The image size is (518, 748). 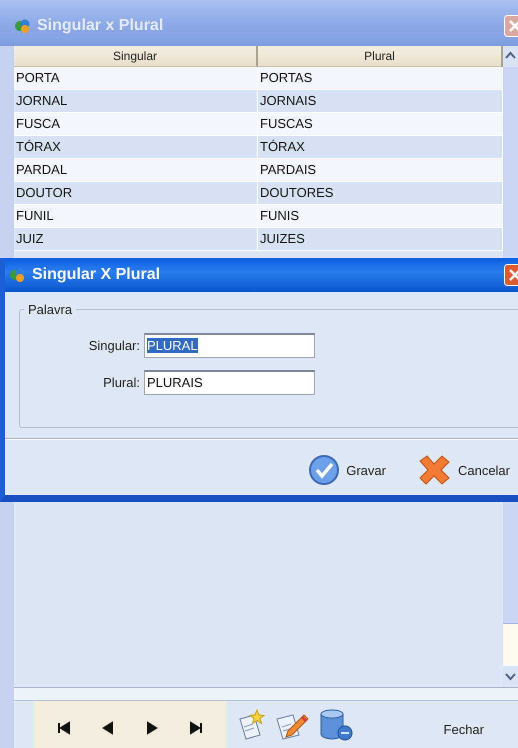 What do you see at coordinates (136, 78) in the screenshot?
I see `table-cell: PORTA` at bounding box center [136, 78].